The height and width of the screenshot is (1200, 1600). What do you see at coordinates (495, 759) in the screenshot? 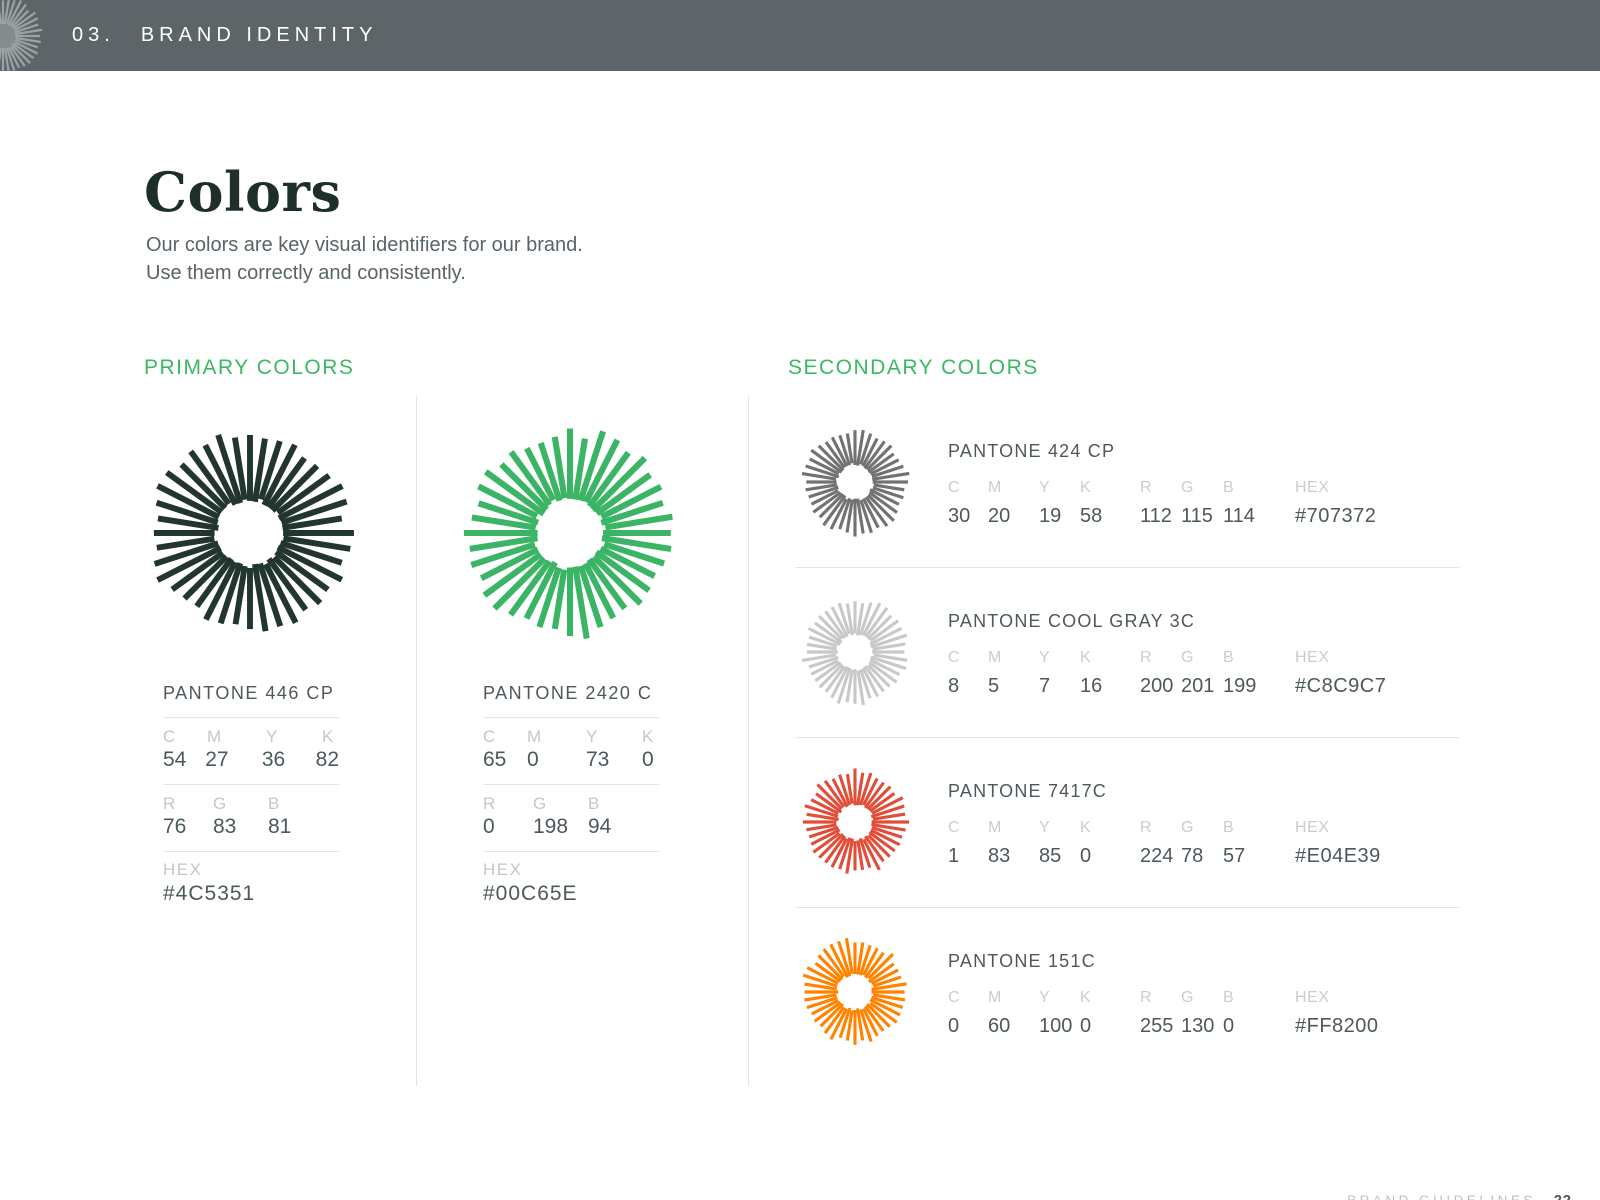
I see `value-c: 65` at bounding box center [495, 759].